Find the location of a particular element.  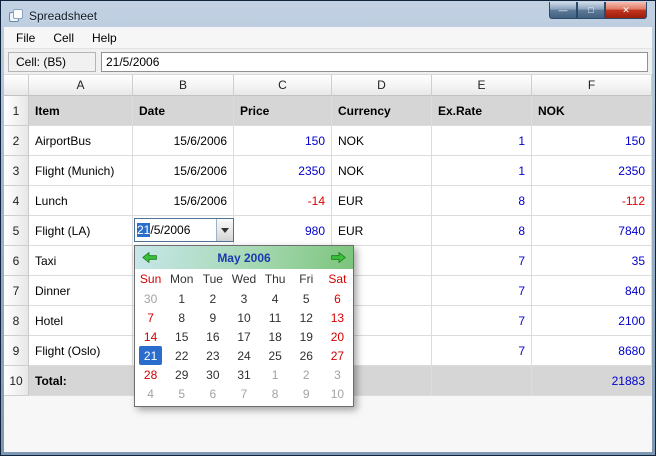

cell: Flight (Munich) is located at coordinates (81, 171).